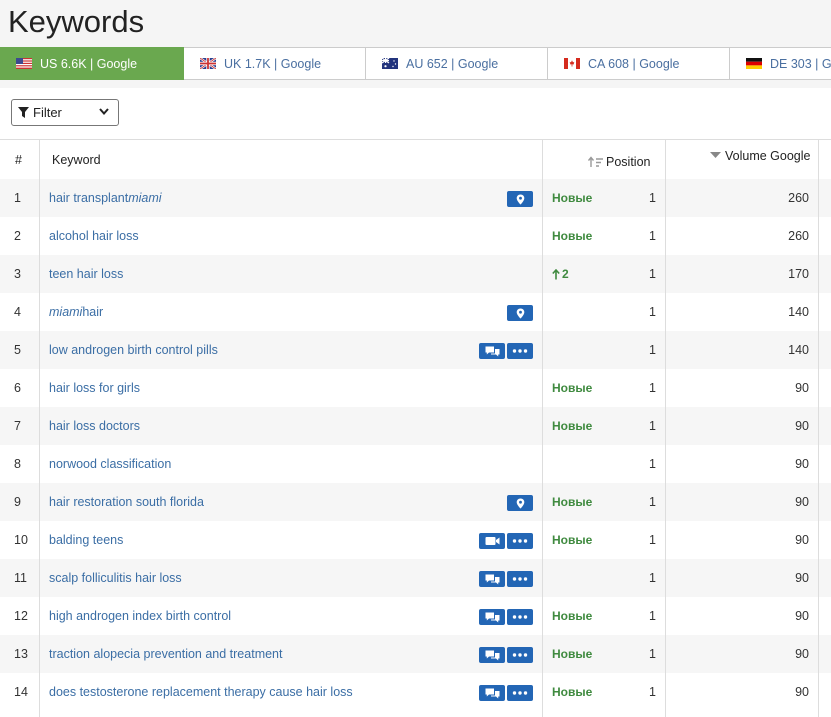  I want to click on keyword-link: alcohol hair loss, so click(94, 236).